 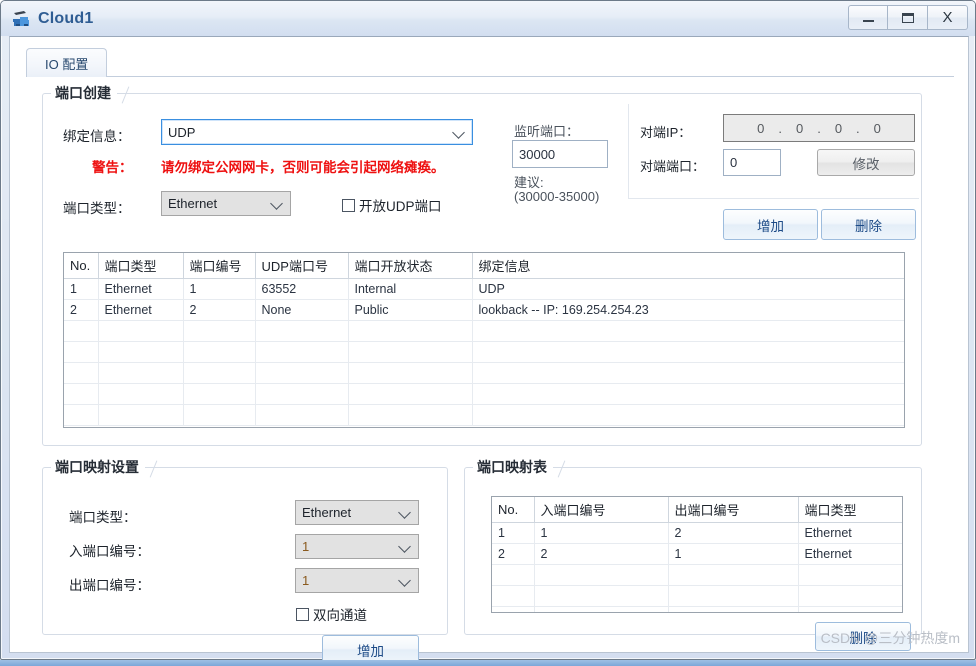 I want to click on bidirectional-label: 双向通道, so click(x=340, y=615).